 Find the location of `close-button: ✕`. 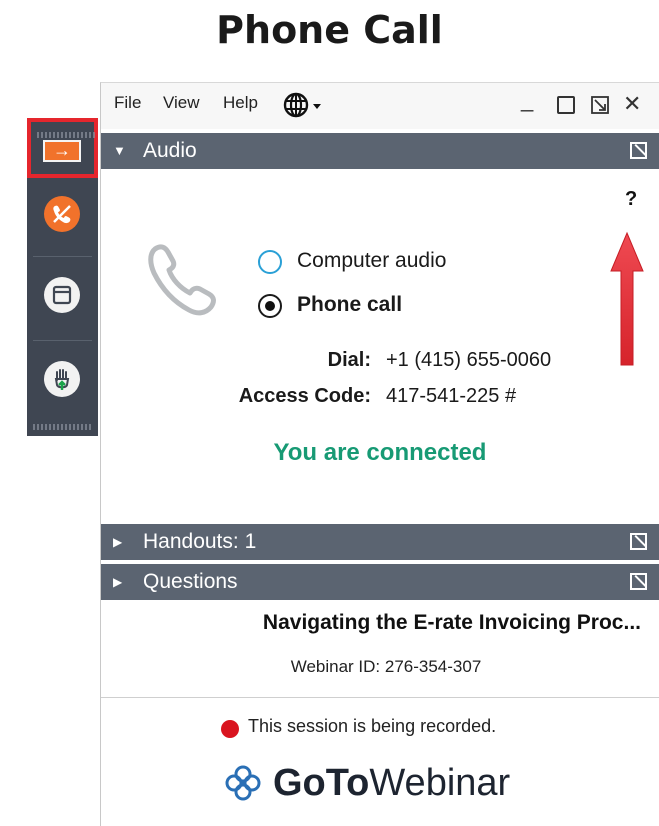

close-button: ✕ is located at coordinates (632, 104).